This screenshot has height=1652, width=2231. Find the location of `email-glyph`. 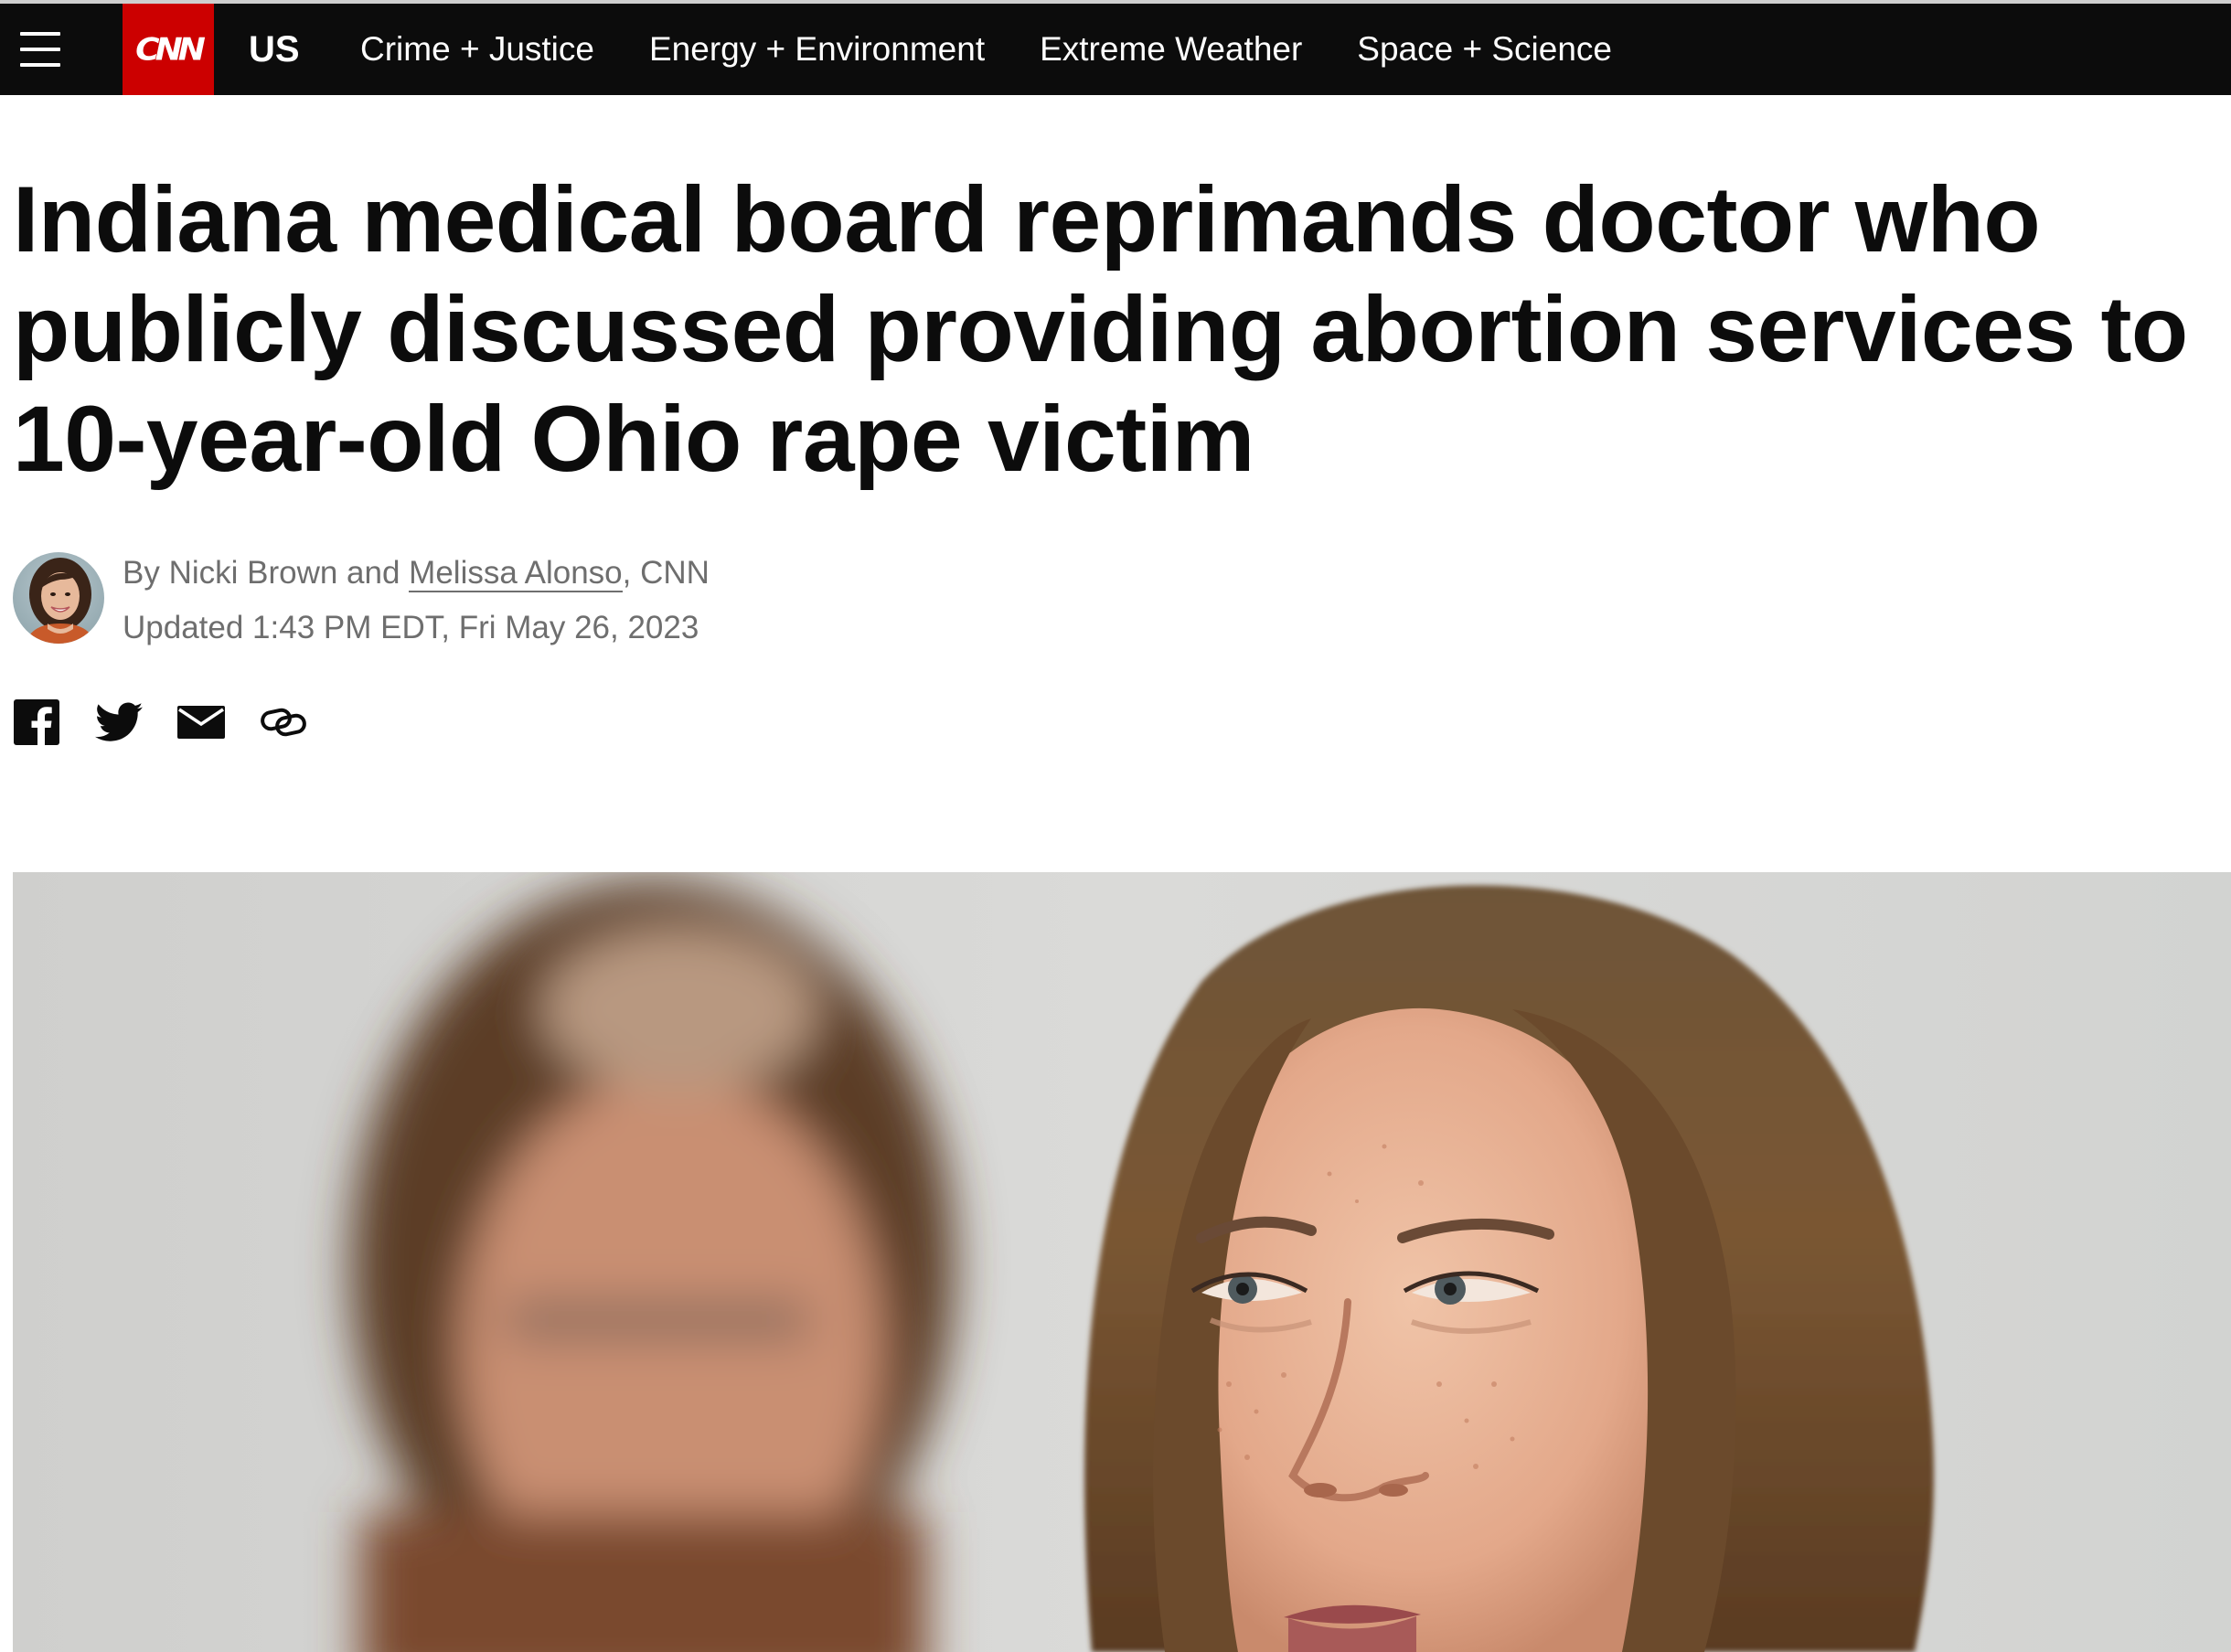

email-glyph is located at coordinates (201, 722).